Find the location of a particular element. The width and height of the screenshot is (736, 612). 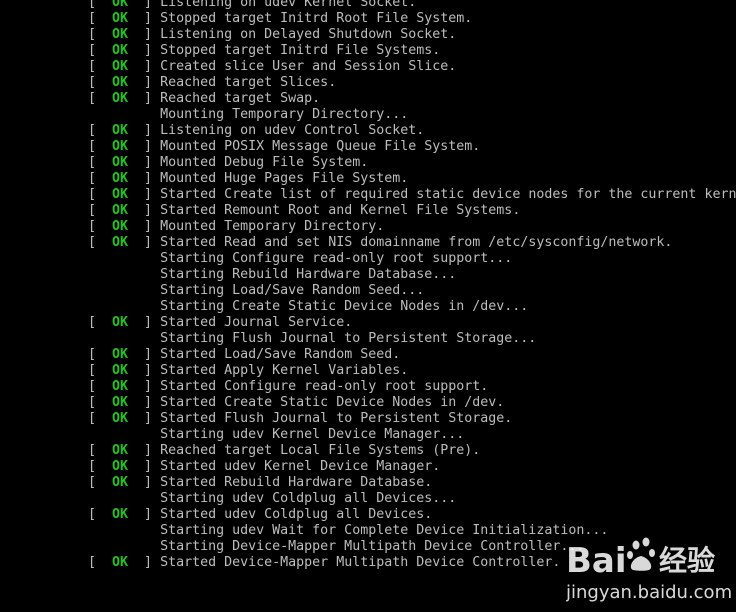

watermark-brand: Bai is located at coordinates (596, 561).